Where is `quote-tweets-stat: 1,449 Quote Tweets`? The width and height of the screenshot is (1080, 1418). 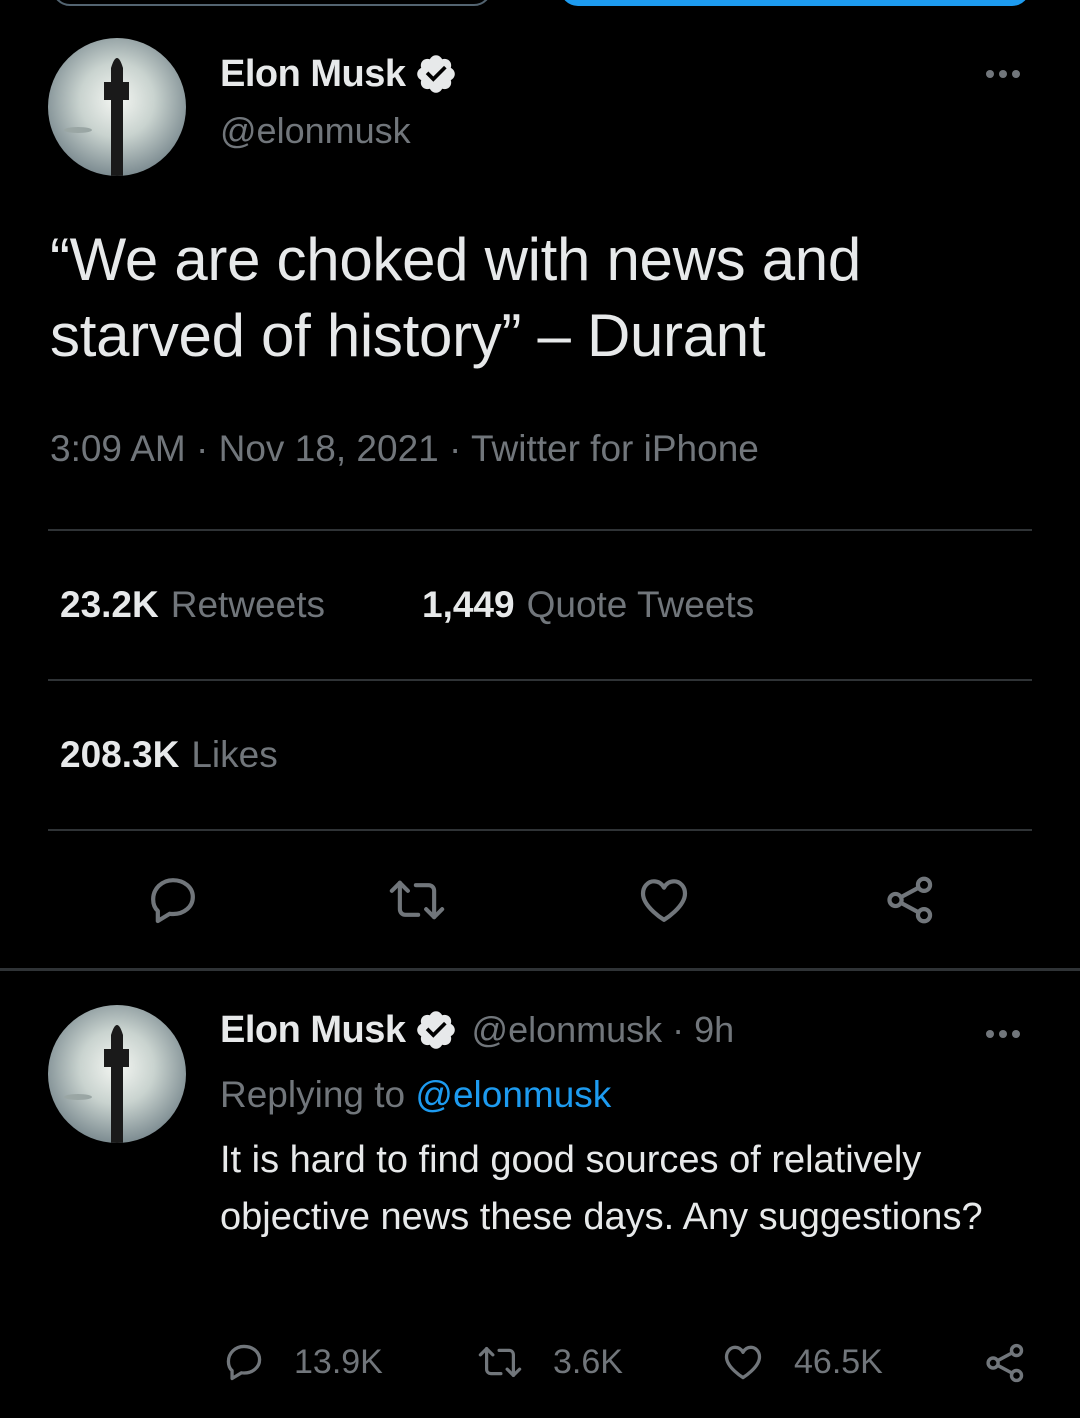
quote-tweets-stat: 1,449 Quote Tweets is located at coordinates (588, 605).